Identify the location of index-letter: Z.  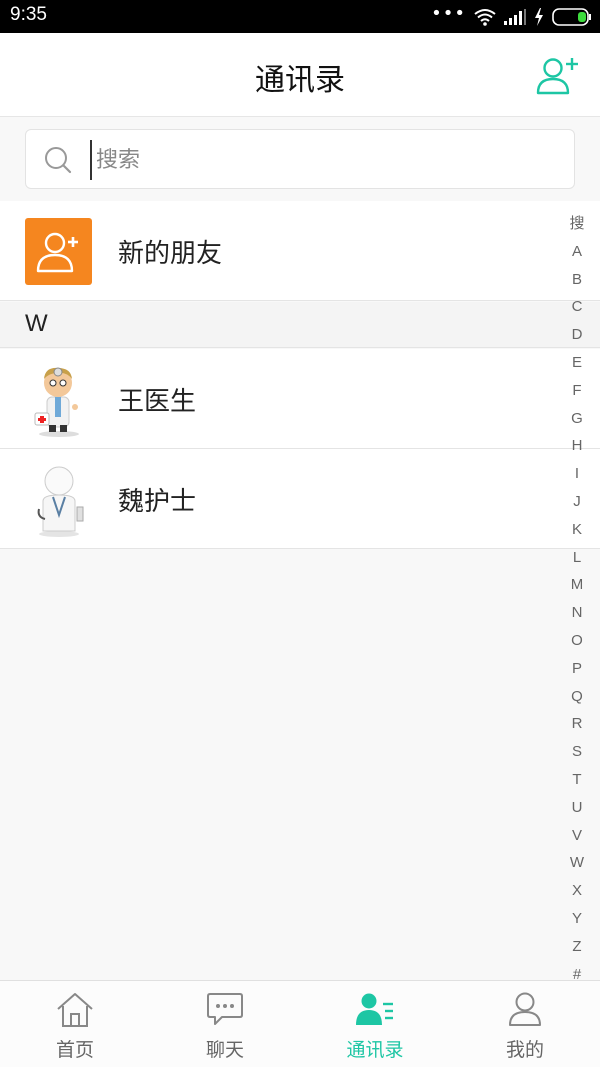
(577, 947).